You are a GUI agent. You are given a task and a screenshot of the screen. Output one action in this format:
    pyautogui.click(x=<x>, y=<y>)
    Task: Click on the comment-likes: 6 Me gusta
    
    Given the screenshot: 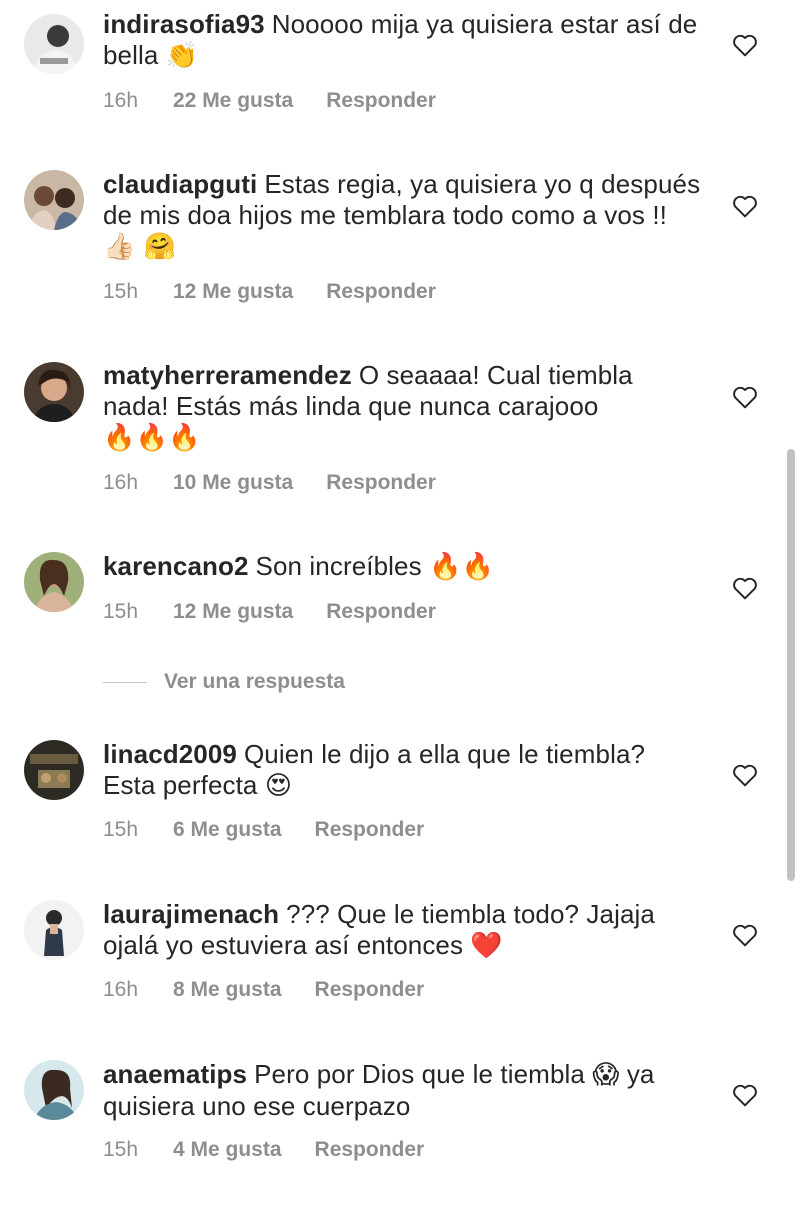 What is the action you would take?
    pyautogui.click(x=227, y=830)
    